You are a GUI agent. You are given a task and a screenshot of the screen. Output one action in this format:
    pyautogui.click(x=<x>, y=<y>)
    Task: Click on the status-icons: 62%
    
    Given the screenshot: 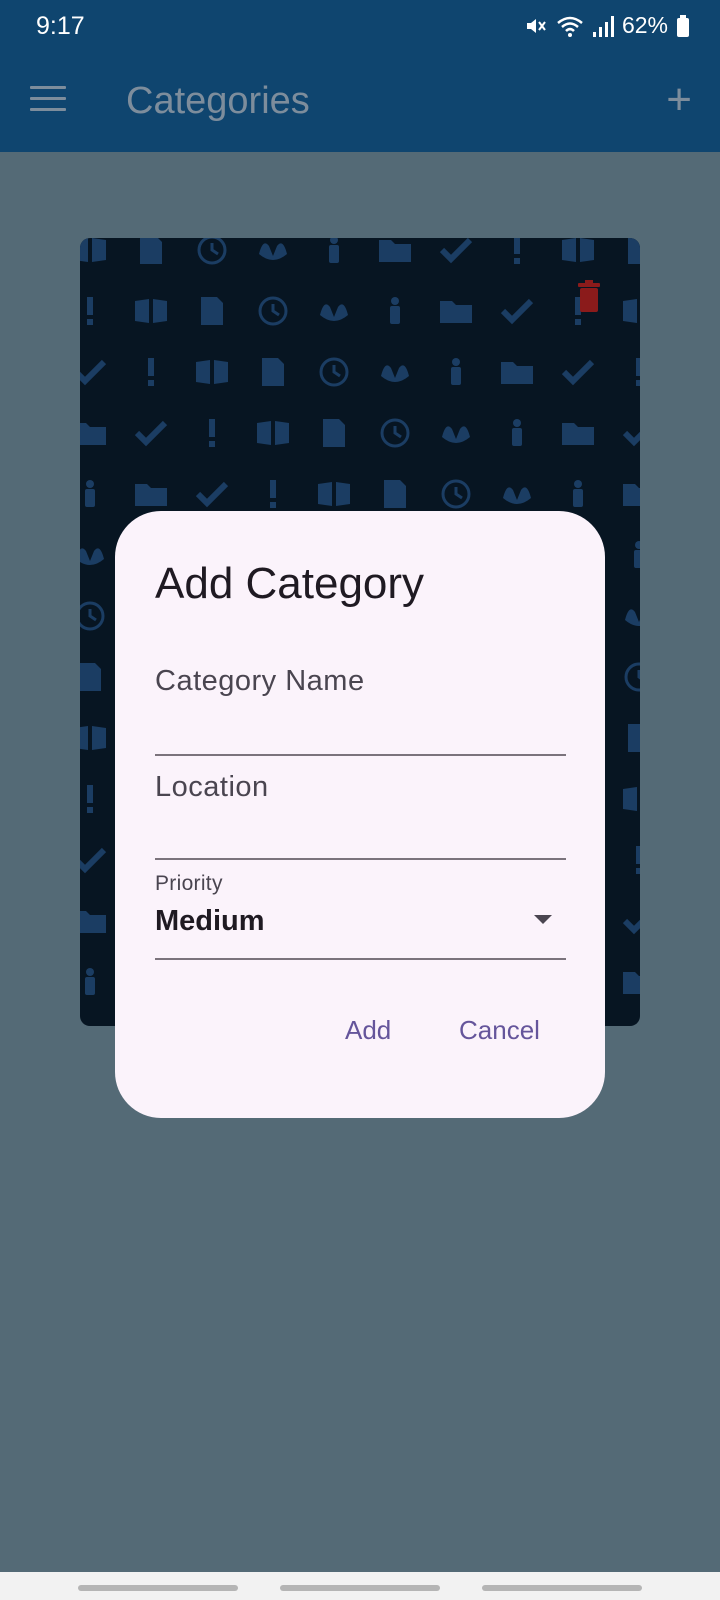 What is the action you would take?
    pyautogui.click(x=607, y=25)
    